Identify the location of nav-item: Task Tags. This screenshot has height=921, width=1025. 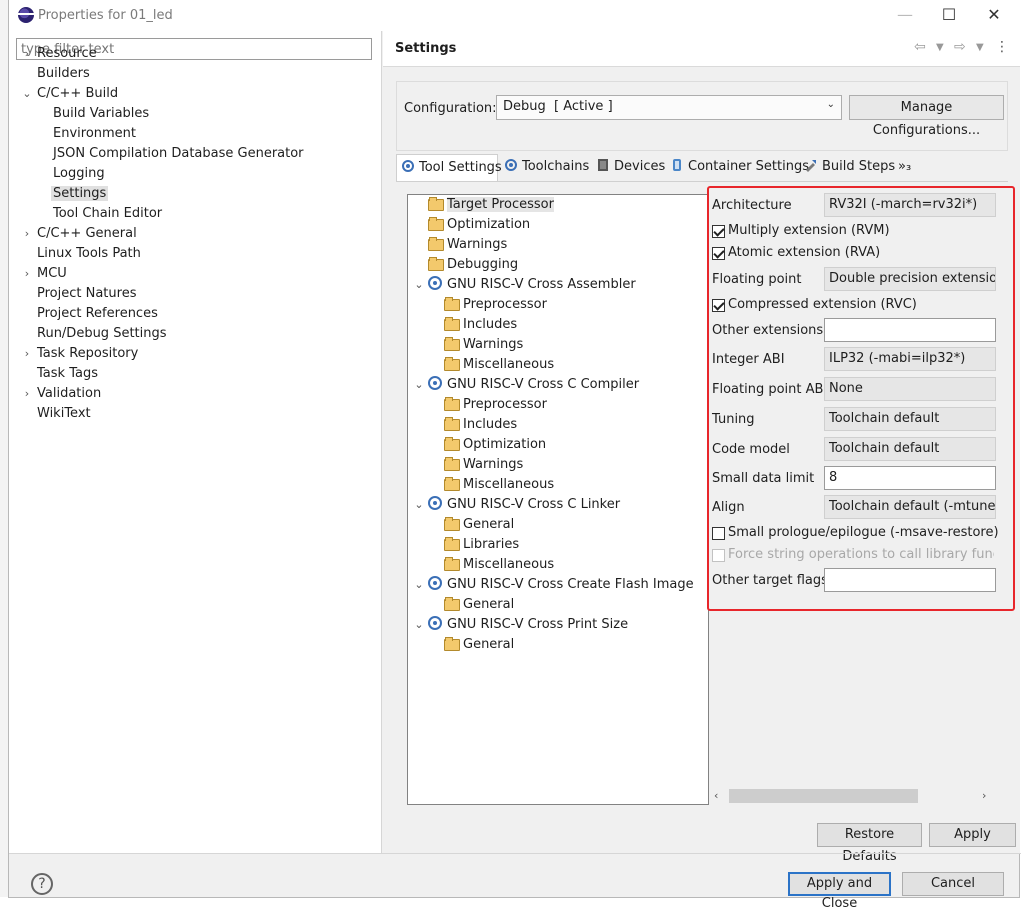
(67, 374).